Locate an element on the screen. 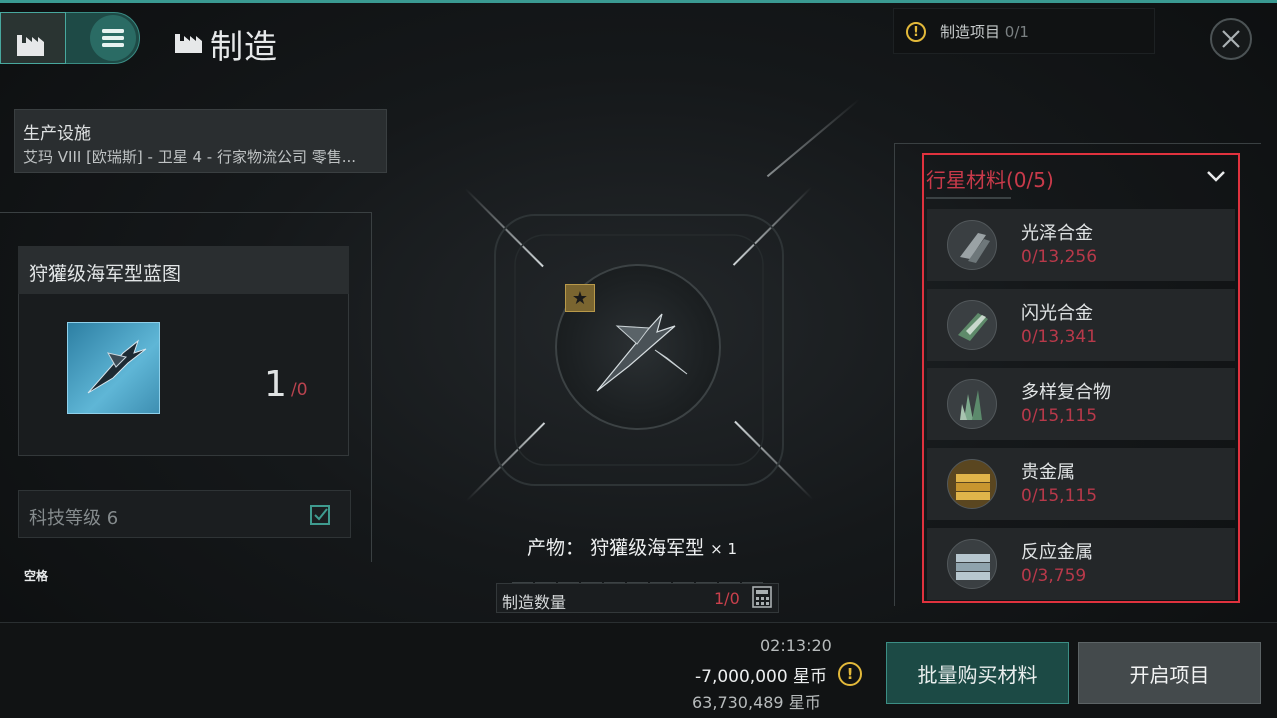 The width and height of the screenshot is (1277, 718). hotkey-hint: 空格 is located at coordinates (36, 576).